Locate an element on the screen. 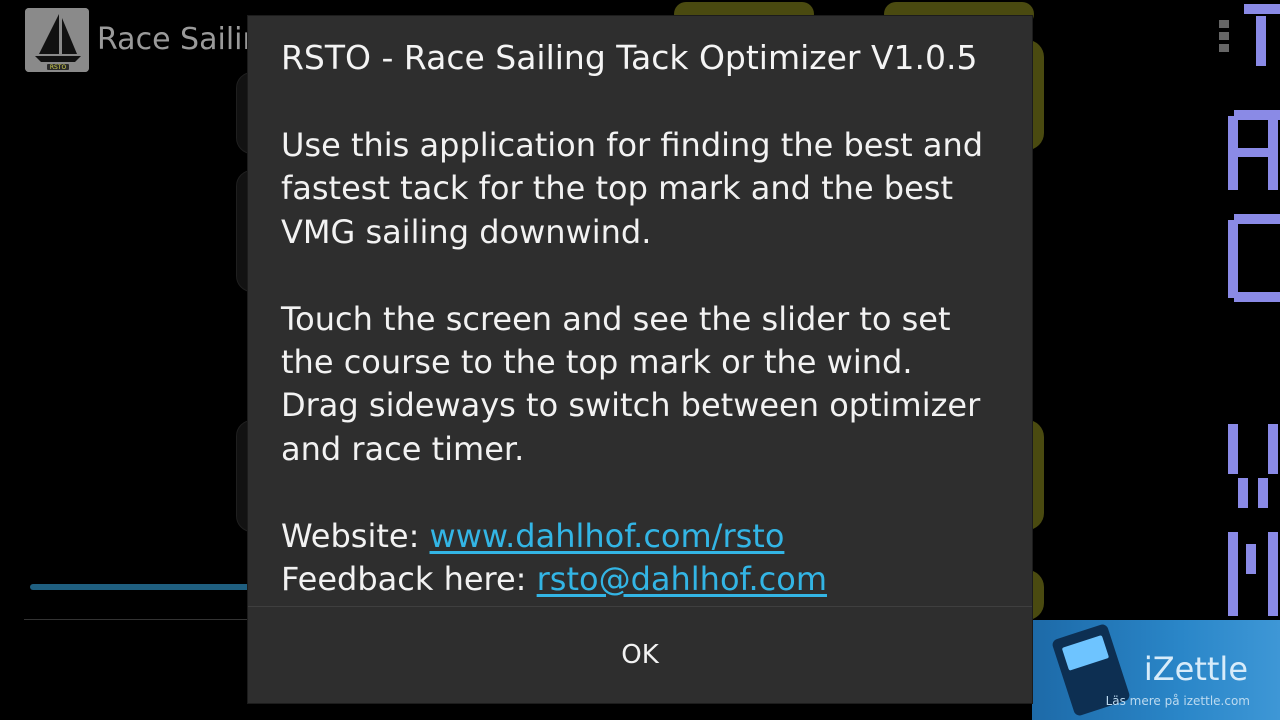 The image size is (1280, 720). website-link: www.dahlhof.com/rsto is located at coordinates (607, 536).